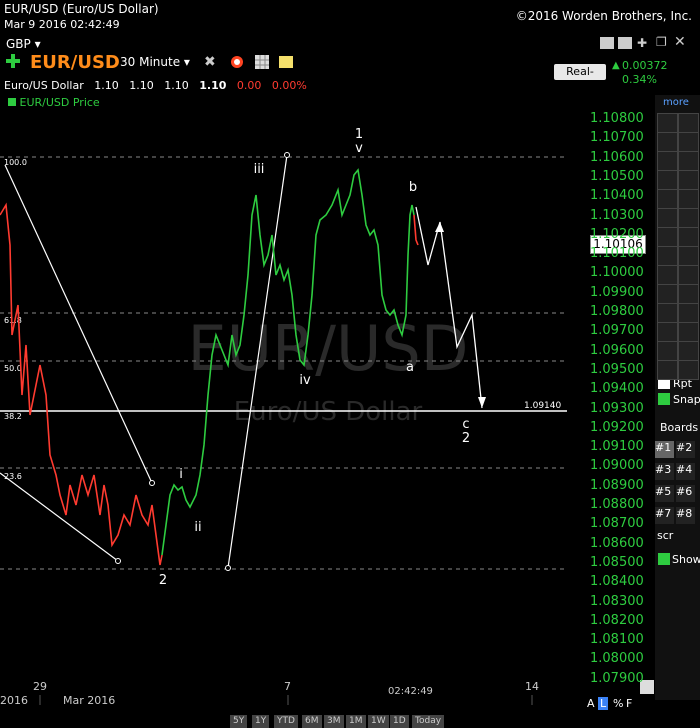 This screenshot has width=700, height=728. Describe the element at coordinates (617, 504) in the screenshot. I see `price-axis-label: 1.08800` at that location.